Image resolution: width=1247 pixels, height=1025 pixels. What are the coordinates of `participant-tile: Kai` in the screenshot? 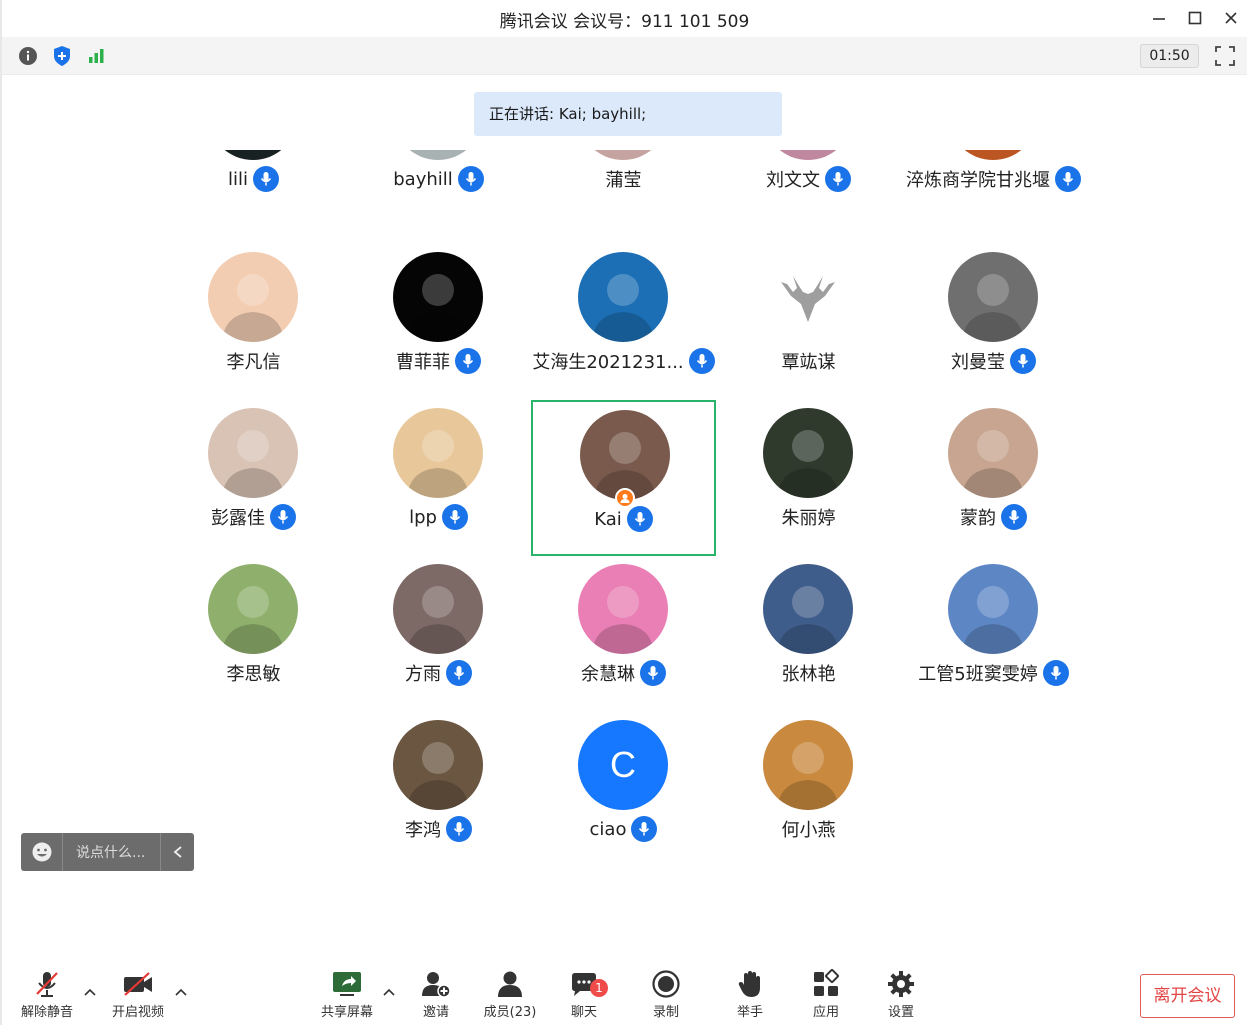 It's located at (623, 478).